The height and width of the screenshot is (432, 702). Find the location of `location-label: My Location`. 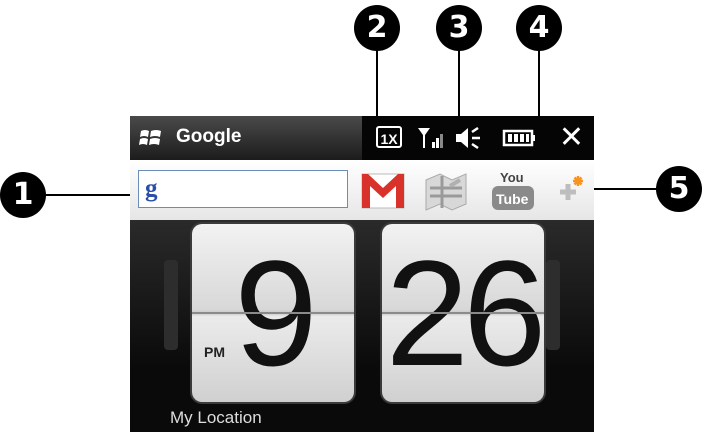

location-label: My Location is located at coordinates (216, 418).